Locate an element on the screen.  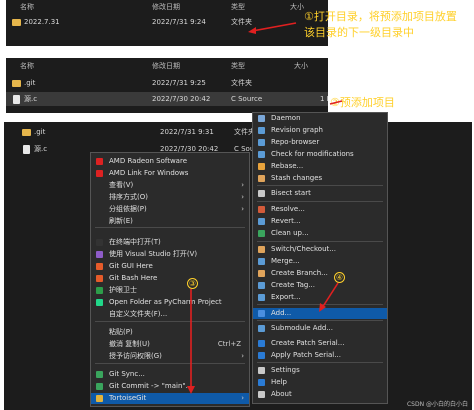
arrow-step4 is located at coordinates (330, 295).